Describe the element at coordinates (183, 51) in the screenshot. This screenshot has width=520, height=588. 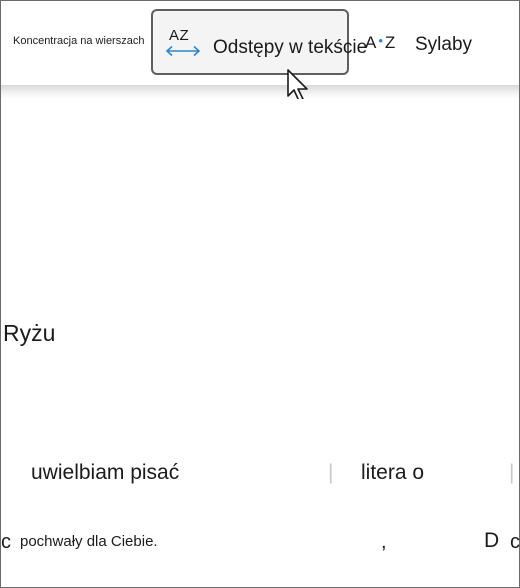
I see `double-arrow-icon` at that location.